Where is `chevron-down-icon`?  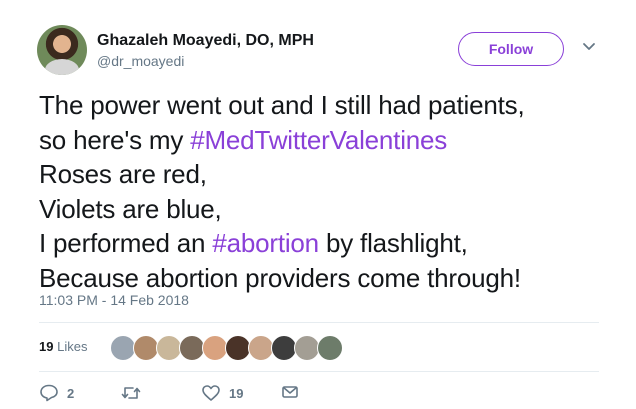 chevron-down-icon is located at coordinates (589, 47).